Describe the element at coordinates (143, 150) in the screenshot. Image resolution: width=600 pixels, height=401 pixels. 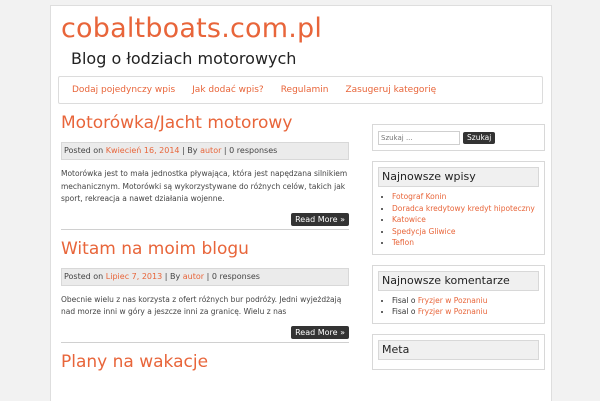
I see `post-date-link: Kwiecień 16, 2014` at that location.